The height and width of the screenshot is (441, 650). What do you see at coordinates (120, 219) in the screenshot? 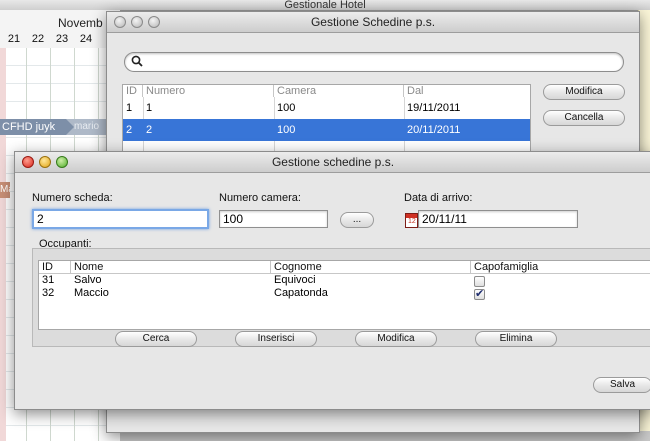
I see `numero-scheda-field: 2` at bounding box center [120, 219].